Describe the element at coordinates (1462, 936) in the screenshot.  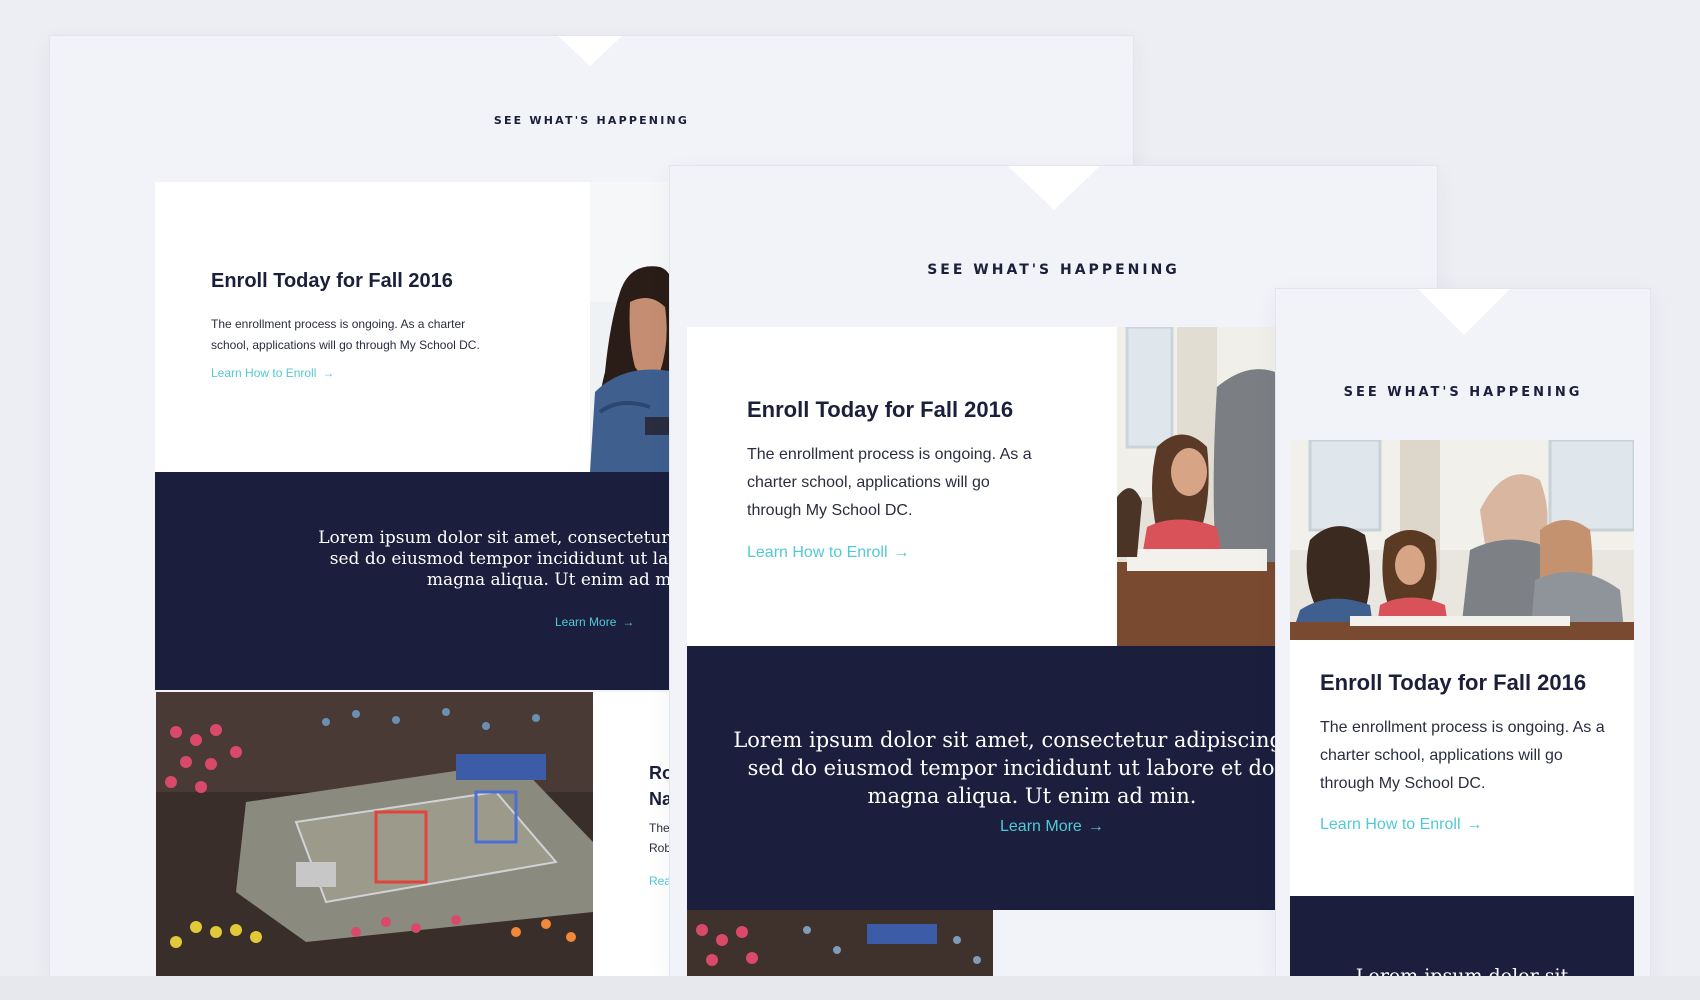
I see `quote-band: Lorem ipsum dolor sit` at that location.